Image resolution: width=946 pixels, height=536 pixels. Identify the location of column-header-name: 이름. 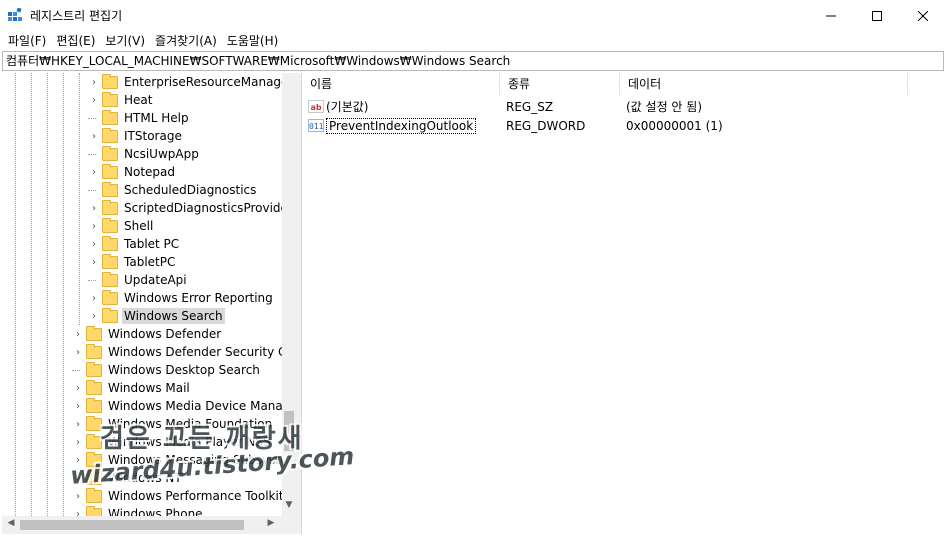
(401, 84).